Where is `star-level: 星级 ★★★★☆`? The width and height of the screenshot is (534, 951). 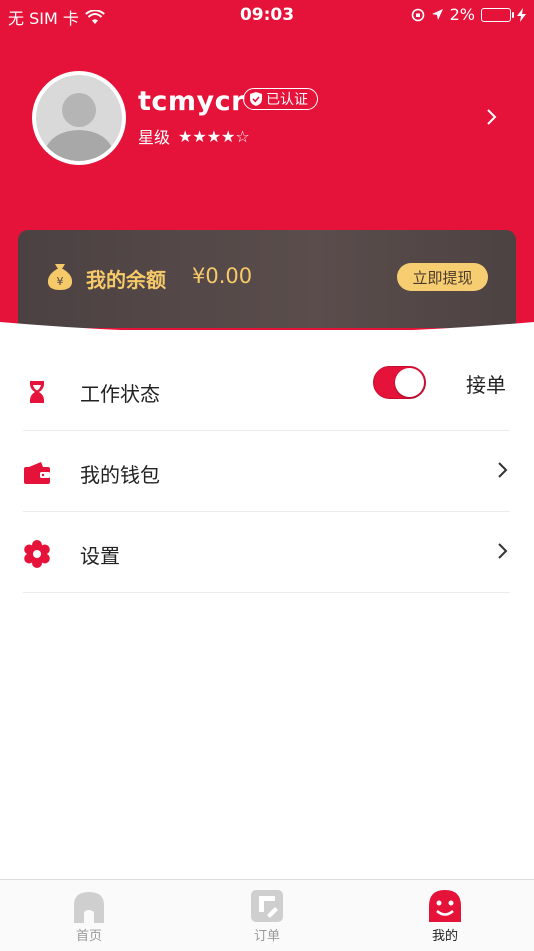
star-level: 星级 ★★★★☆ is located at coordinates (194, 136).